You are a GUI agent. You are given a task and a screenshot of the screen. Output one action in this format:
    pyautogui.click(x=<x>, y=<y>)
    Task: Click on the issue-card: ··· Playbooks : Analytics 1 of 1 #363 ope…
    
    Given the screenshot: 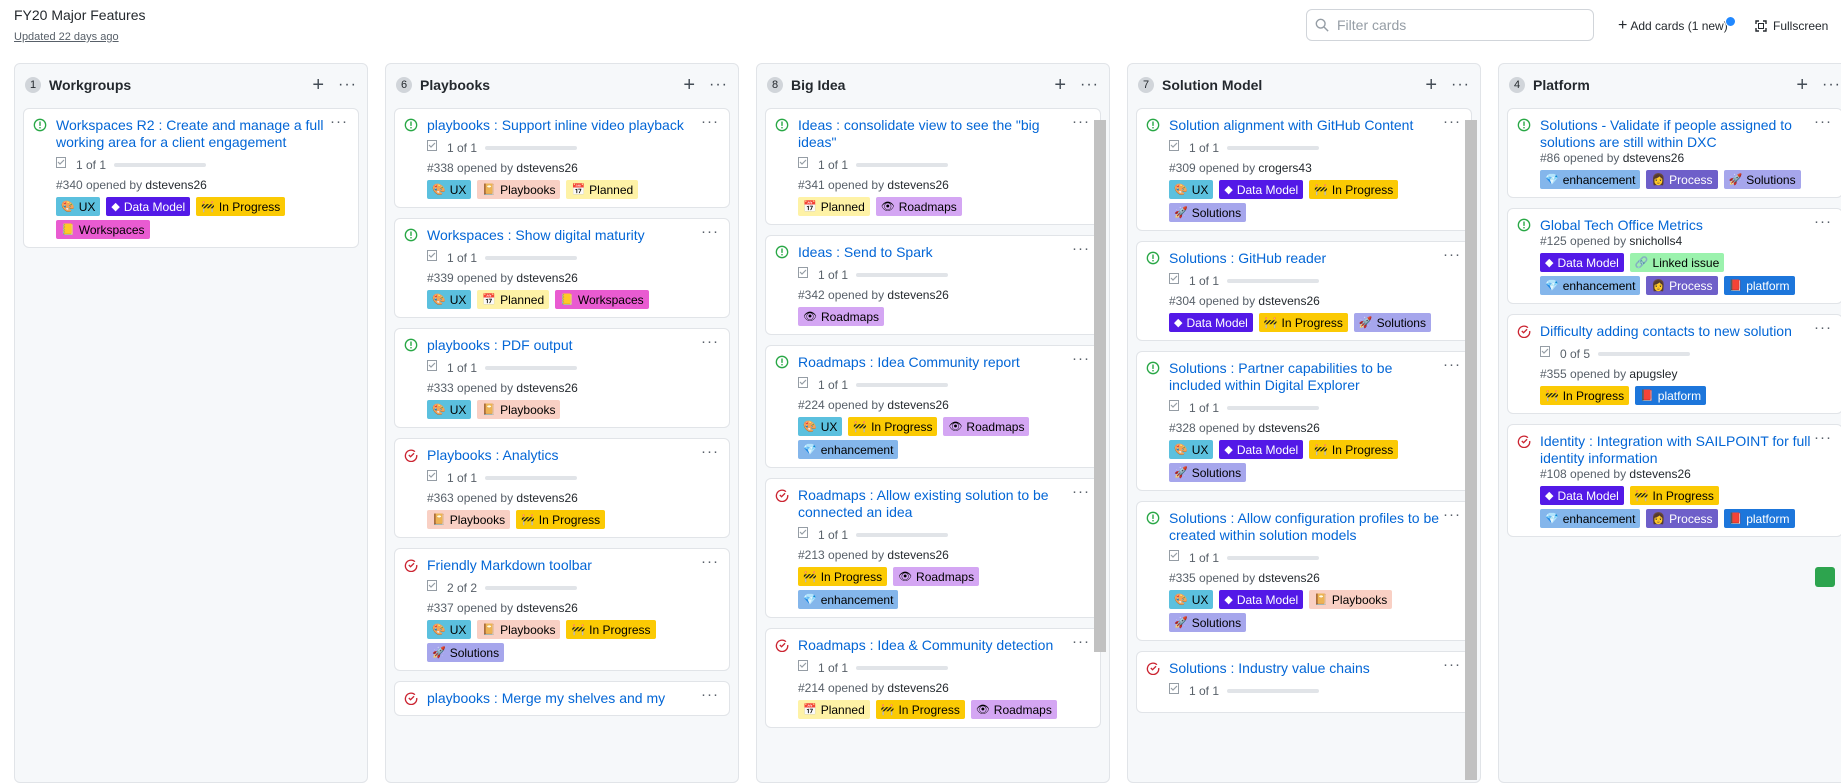 What is the action you would take?
    pyautogui.click(x=562, y=488)
    